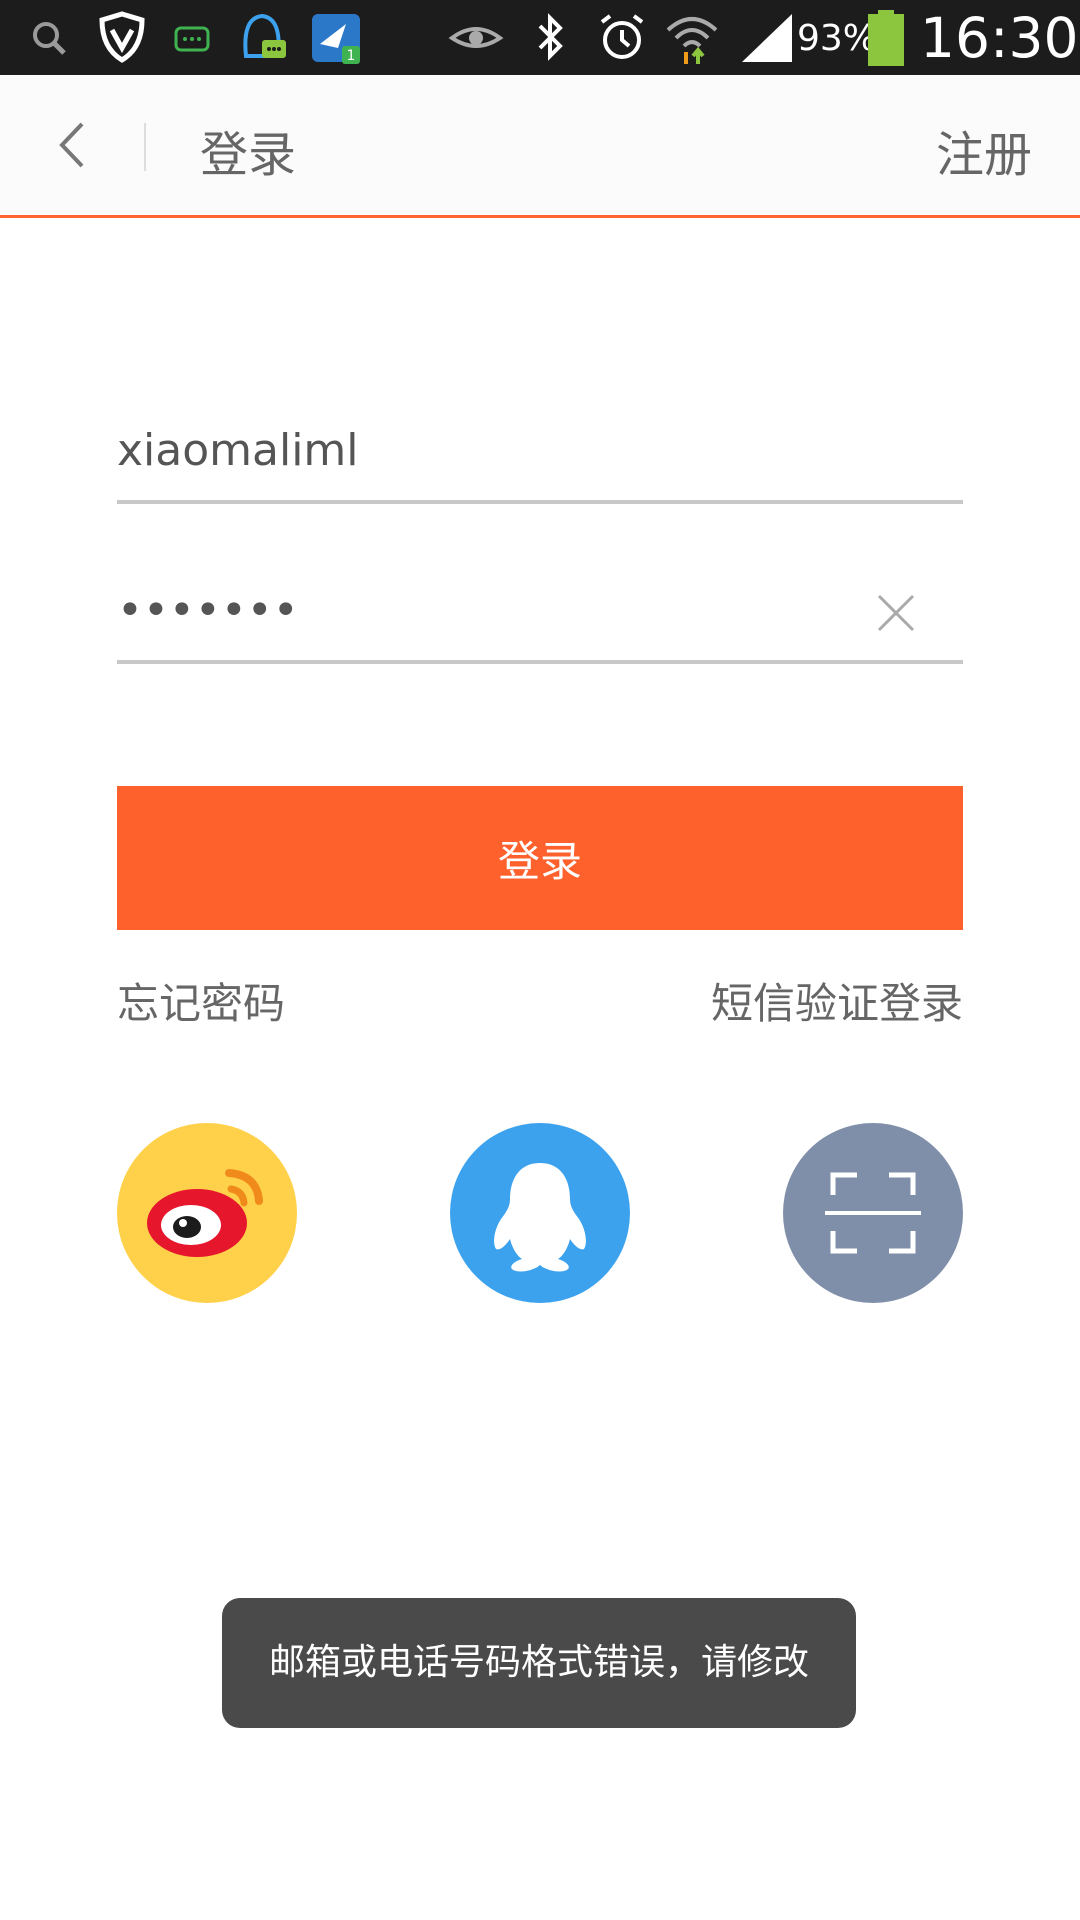 The height and width of the screenshot is (1920, 1080). What do you see at coordinates (767, 38) in the screenshot?
I see `signal-icon` at bounding box center [767, 38].